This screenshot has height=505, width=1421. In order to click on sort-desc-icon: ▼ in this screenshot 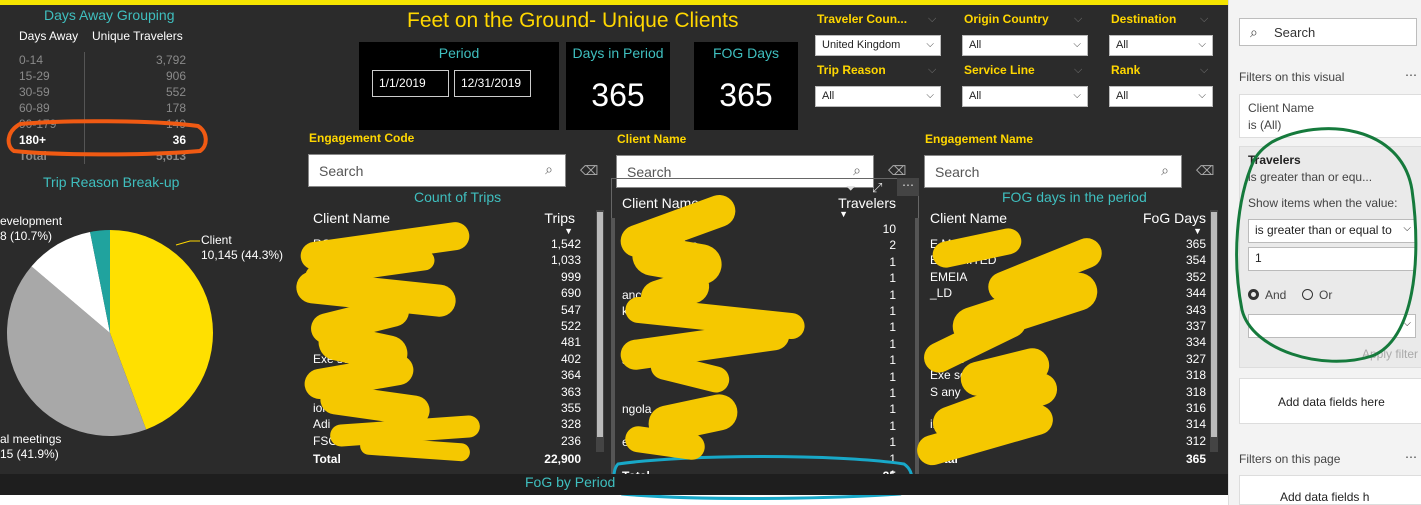, I will do `click(568, 231)`.